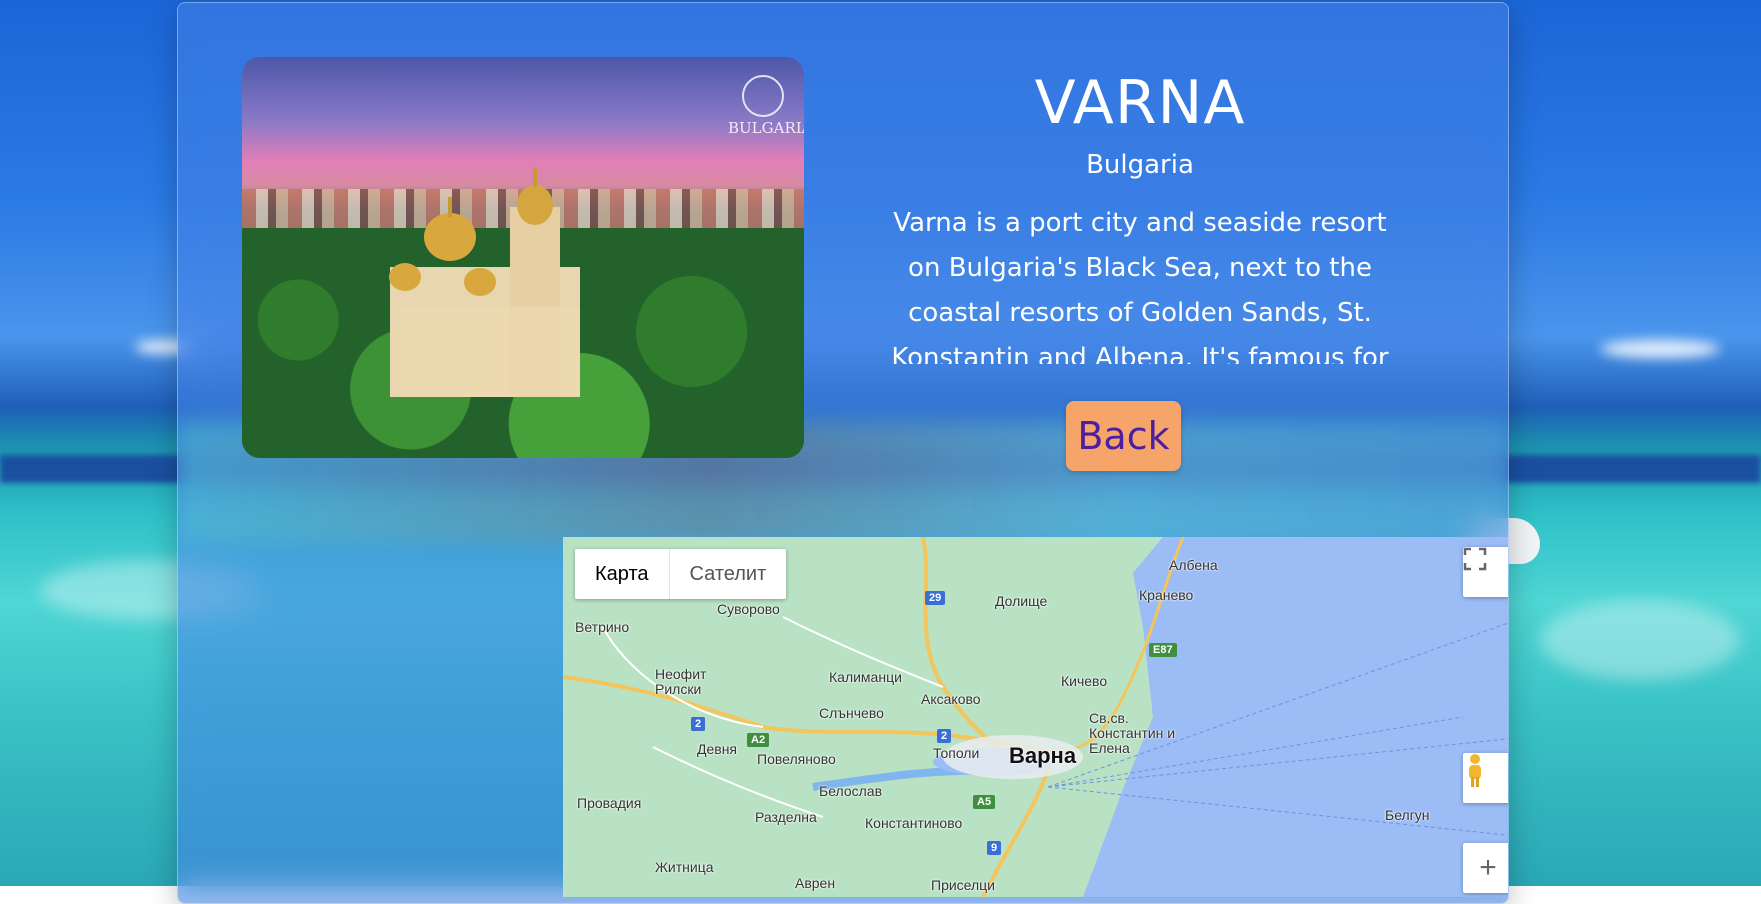  What do you see at coordinates (1140, 165) in the screenshot?
I see `city-country: Bulgaria` at bounding box center [1140, 165].